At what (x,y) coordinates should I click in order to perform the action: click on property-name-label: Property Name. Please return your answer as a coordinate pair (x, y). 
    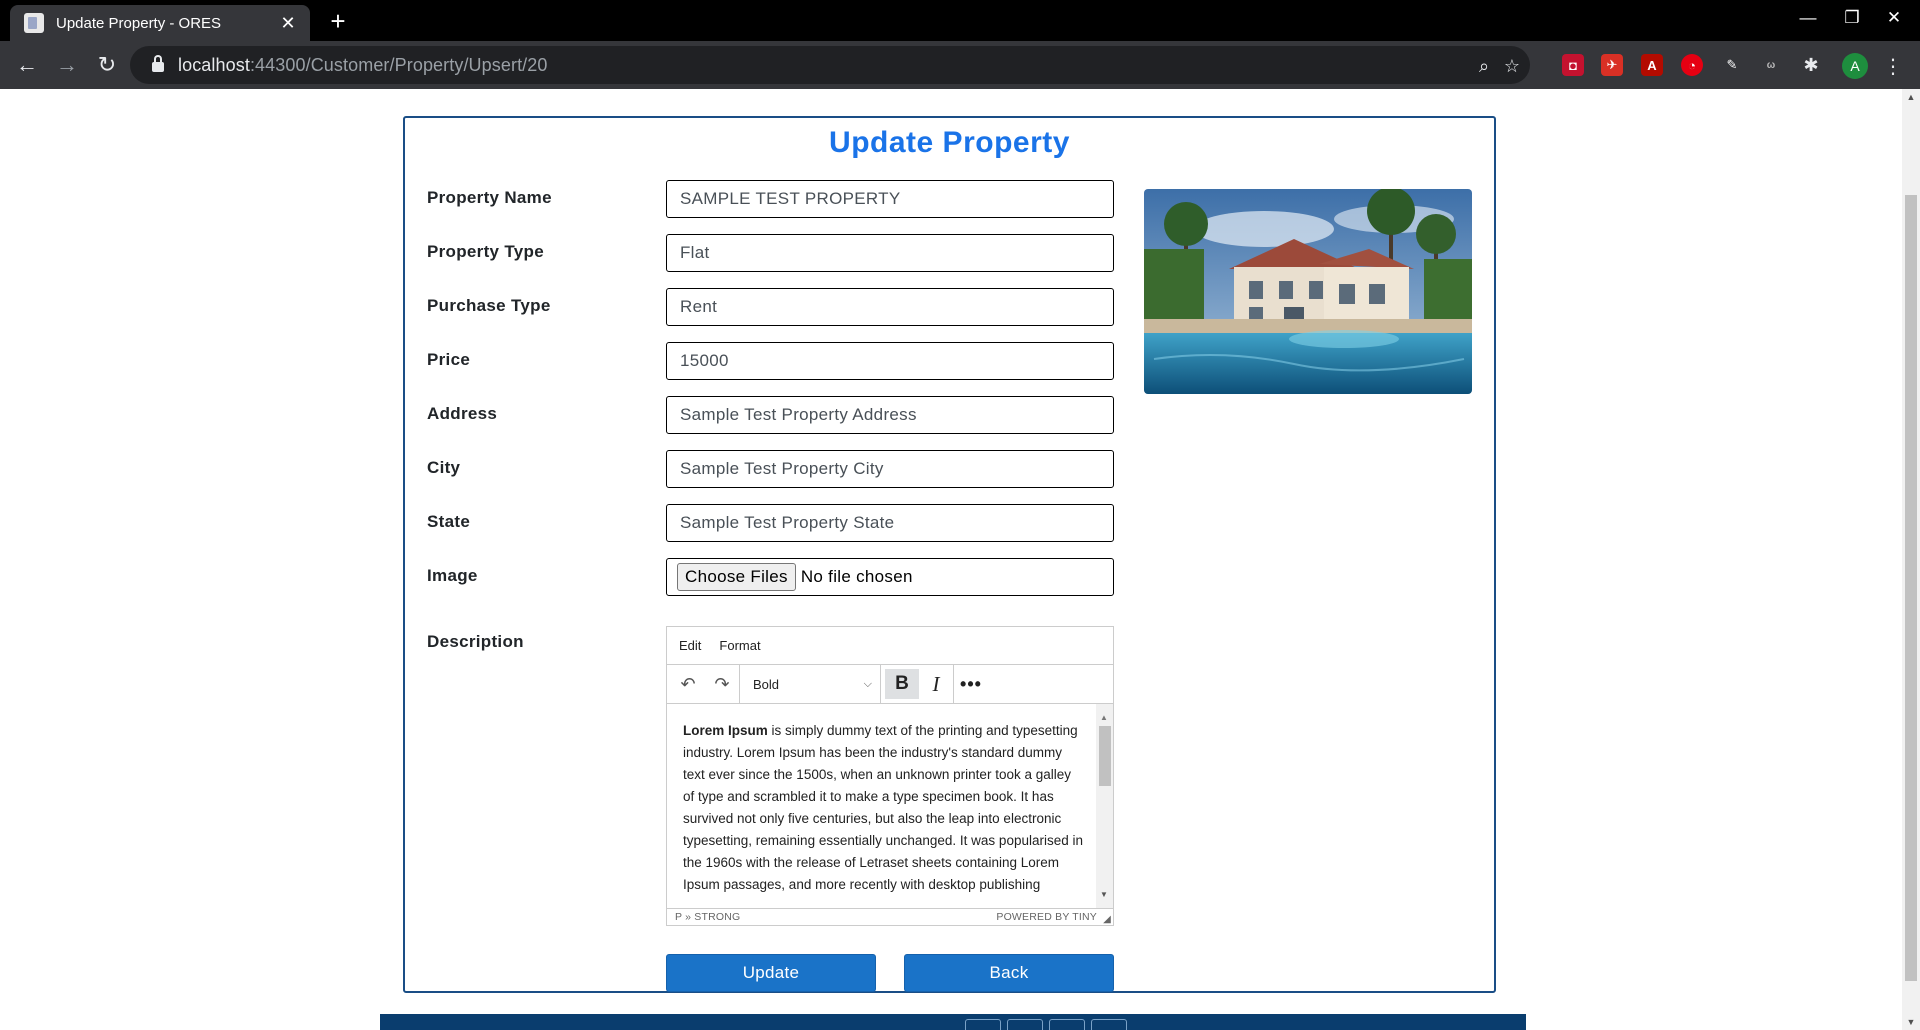
    Looking at the image, I should click on (489, 197).